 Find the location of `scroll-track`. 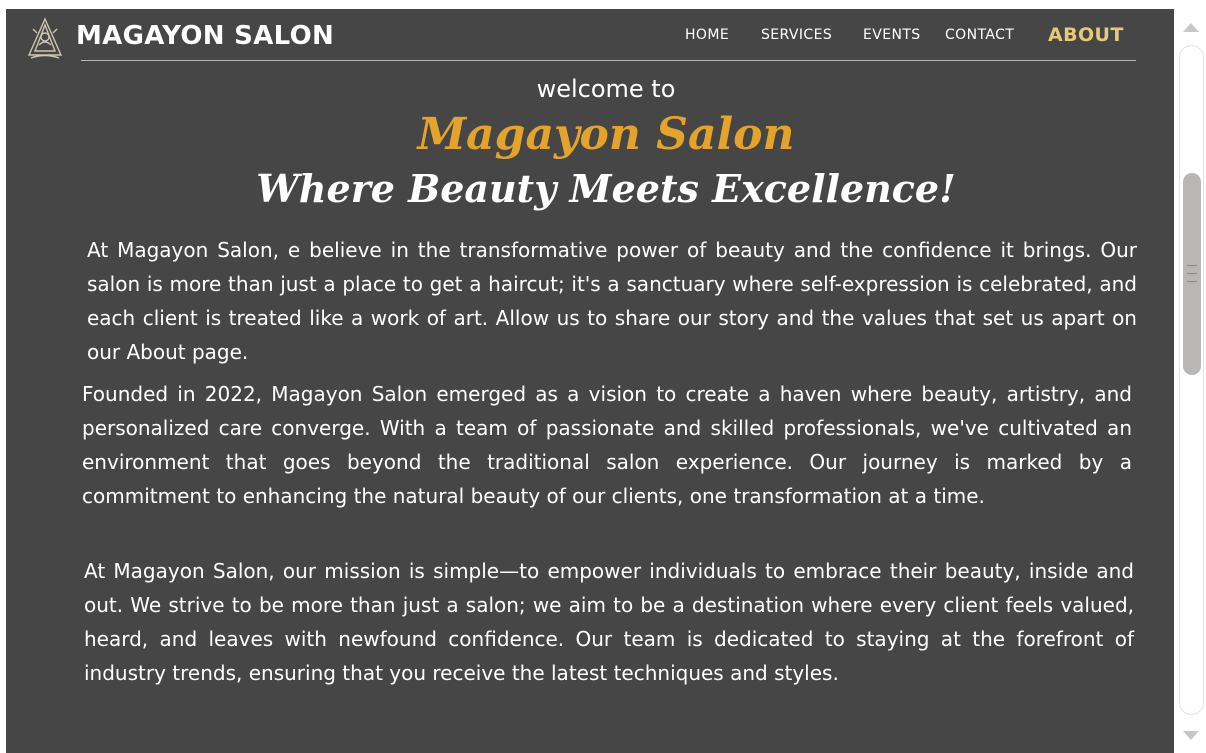

scroll-track is located at coordinates (1191, 380).